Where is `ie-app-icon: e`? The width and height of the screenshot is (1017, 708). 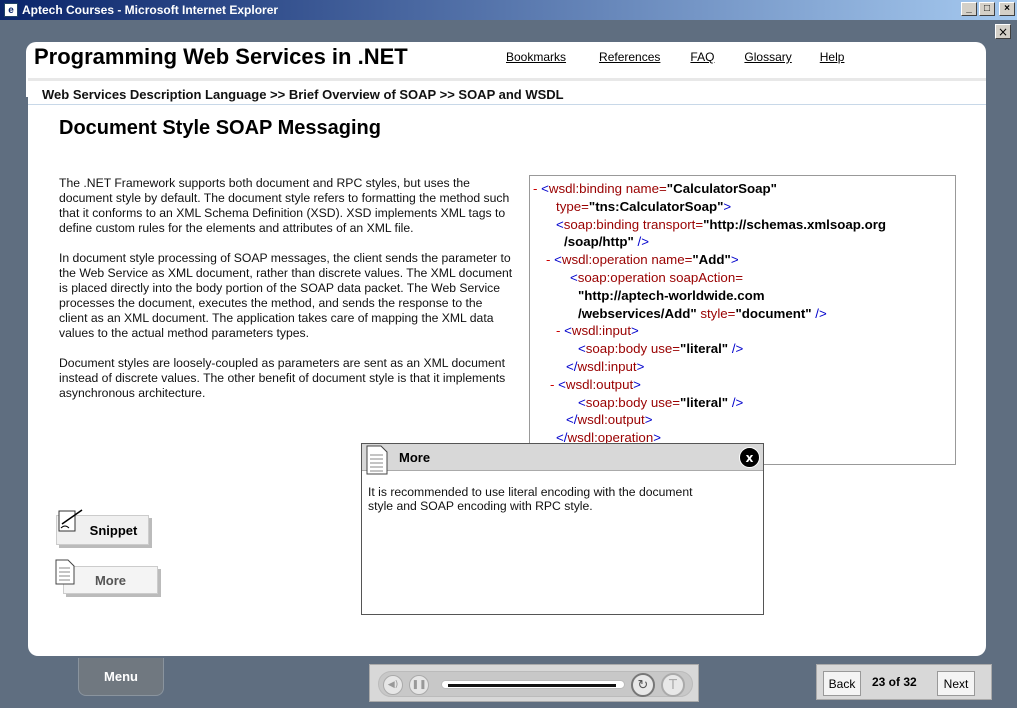 ie-app-icon: e is located at coordinates (11, 10).